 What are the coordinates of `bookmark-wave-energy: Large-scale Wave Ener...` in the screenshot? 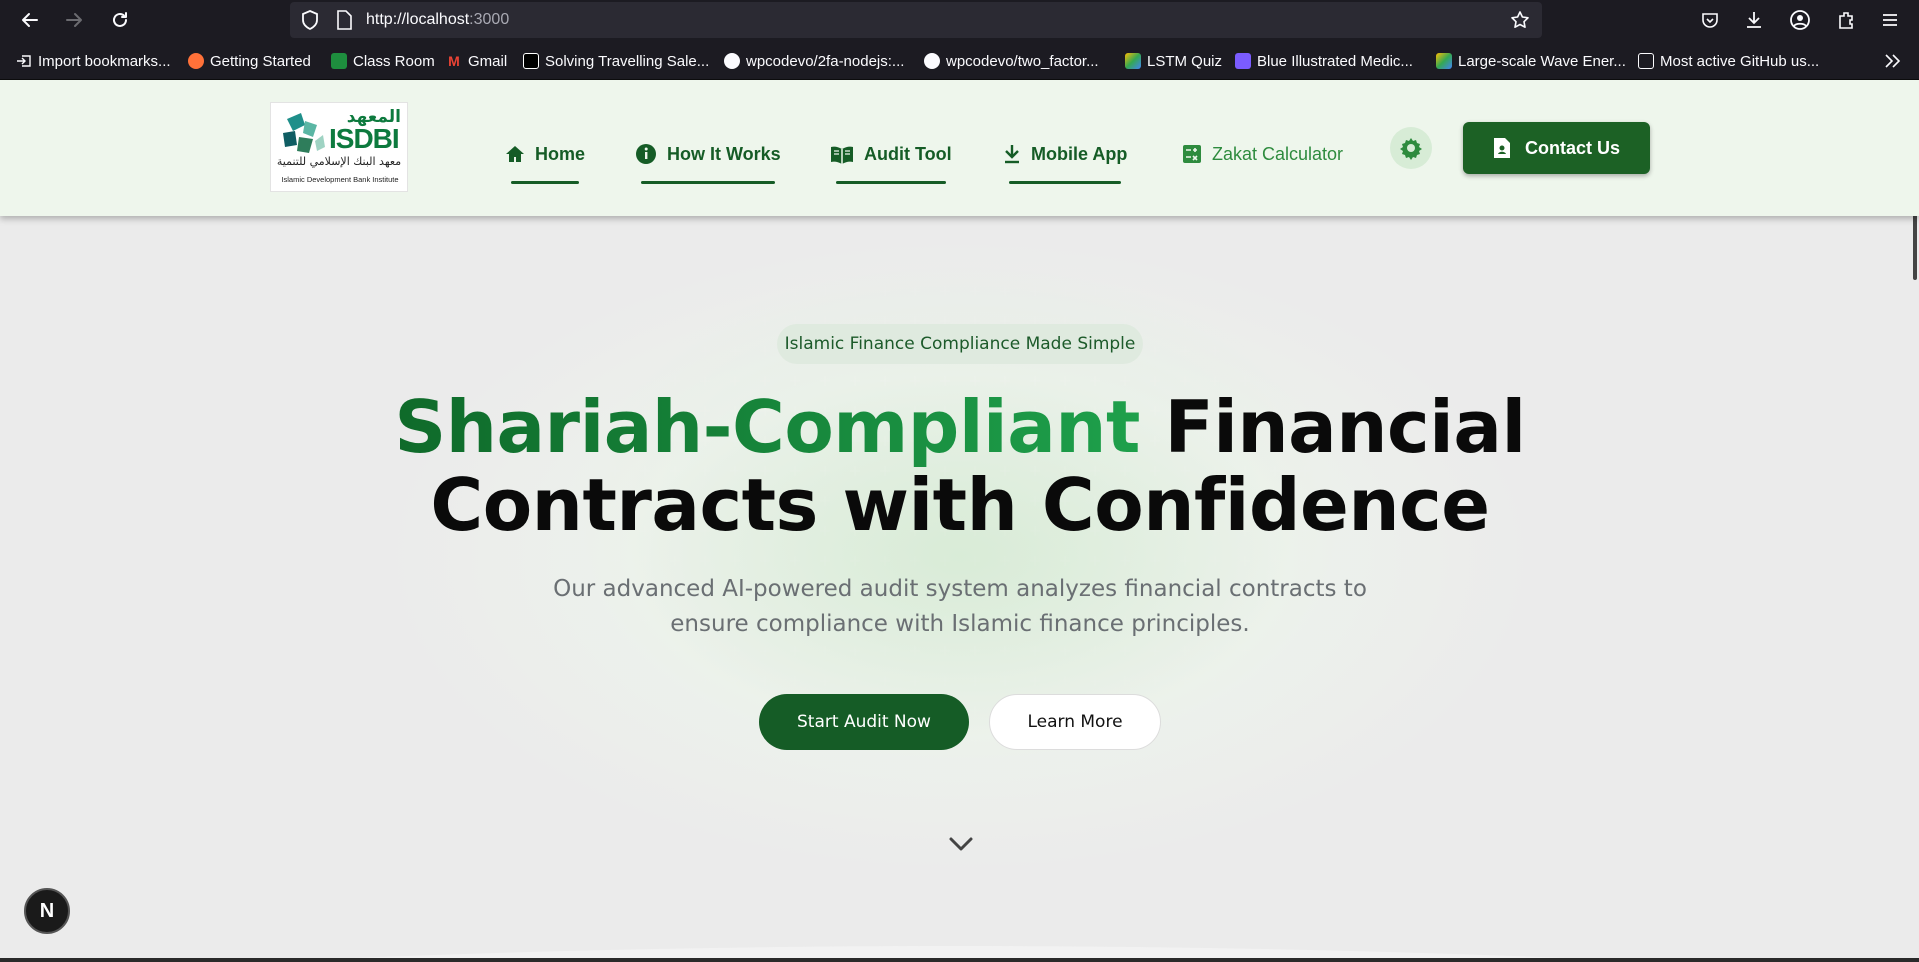 It's located at (1531, 61).